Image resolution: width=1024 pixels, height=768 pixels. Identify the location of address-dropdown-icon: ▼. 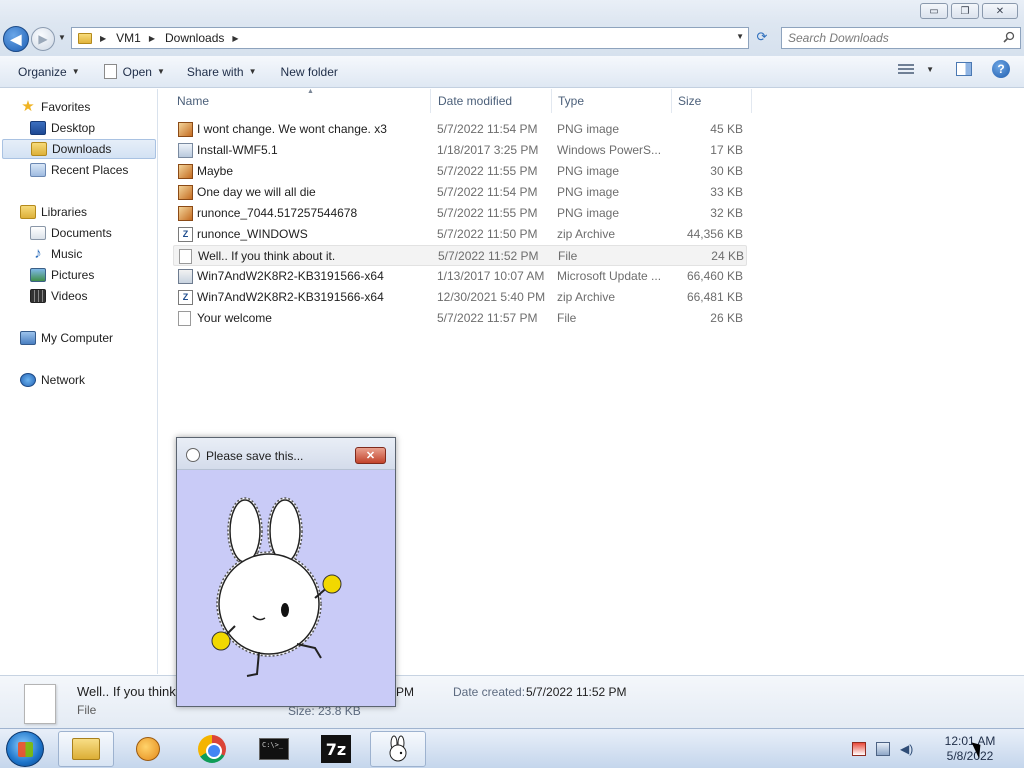
(740, 36).